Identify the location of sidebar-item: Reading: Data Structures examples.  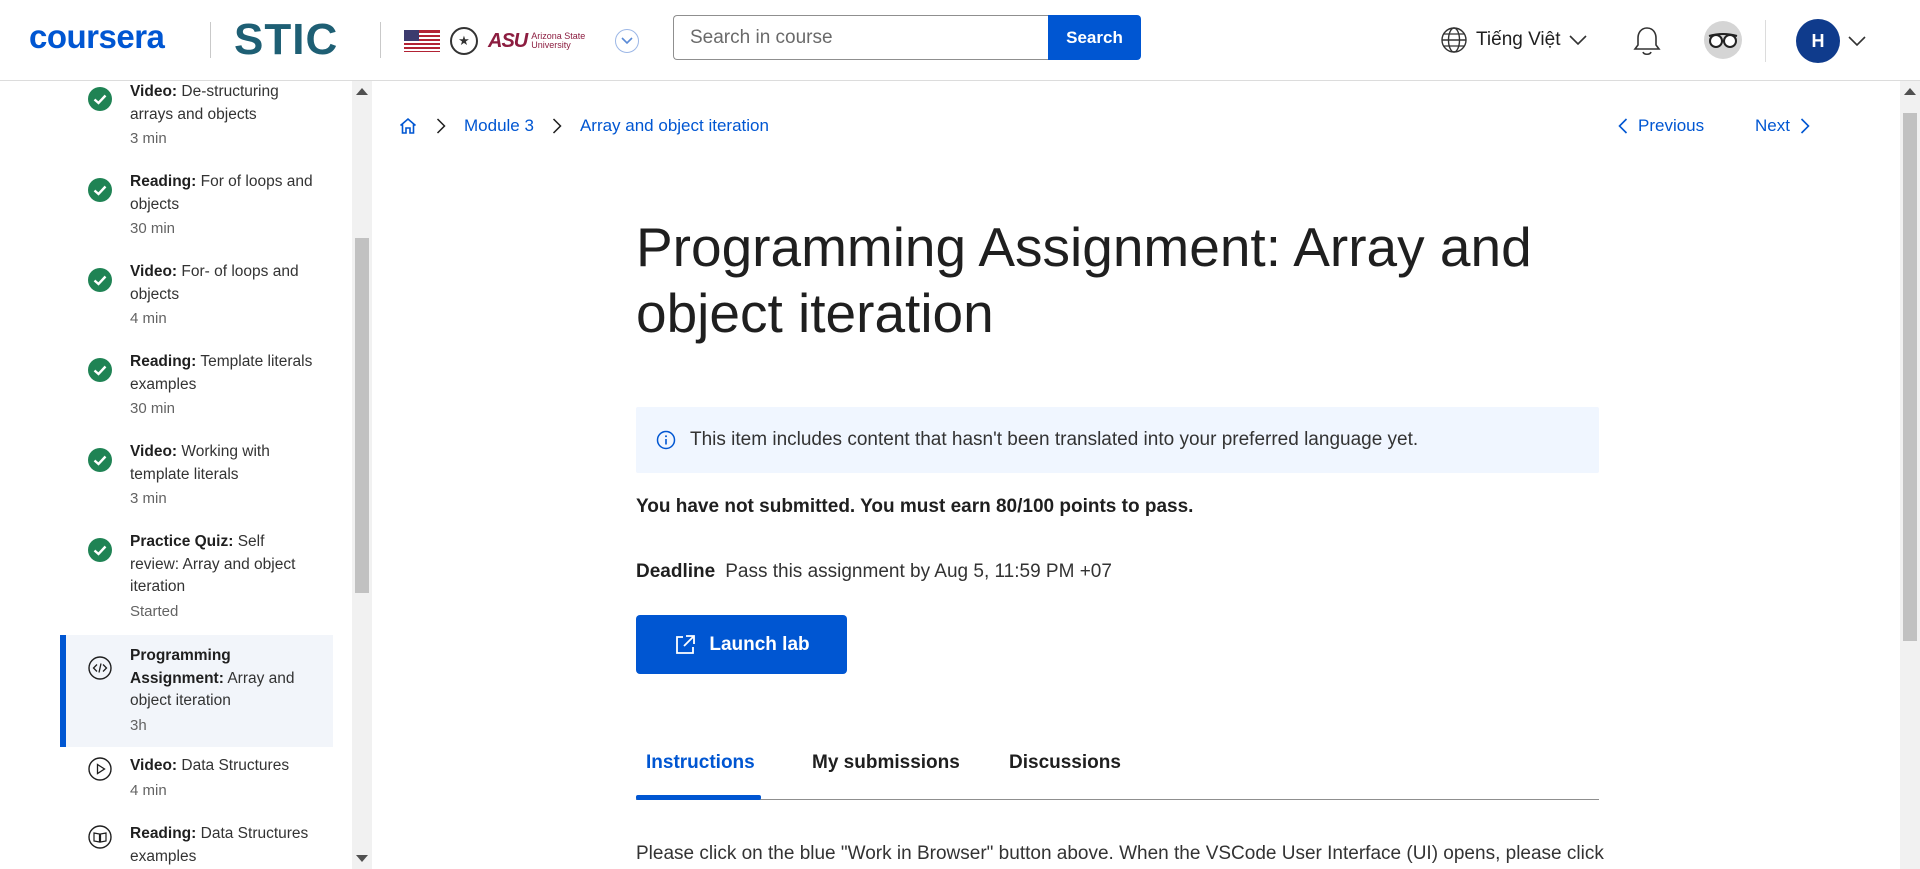
(196, 846).